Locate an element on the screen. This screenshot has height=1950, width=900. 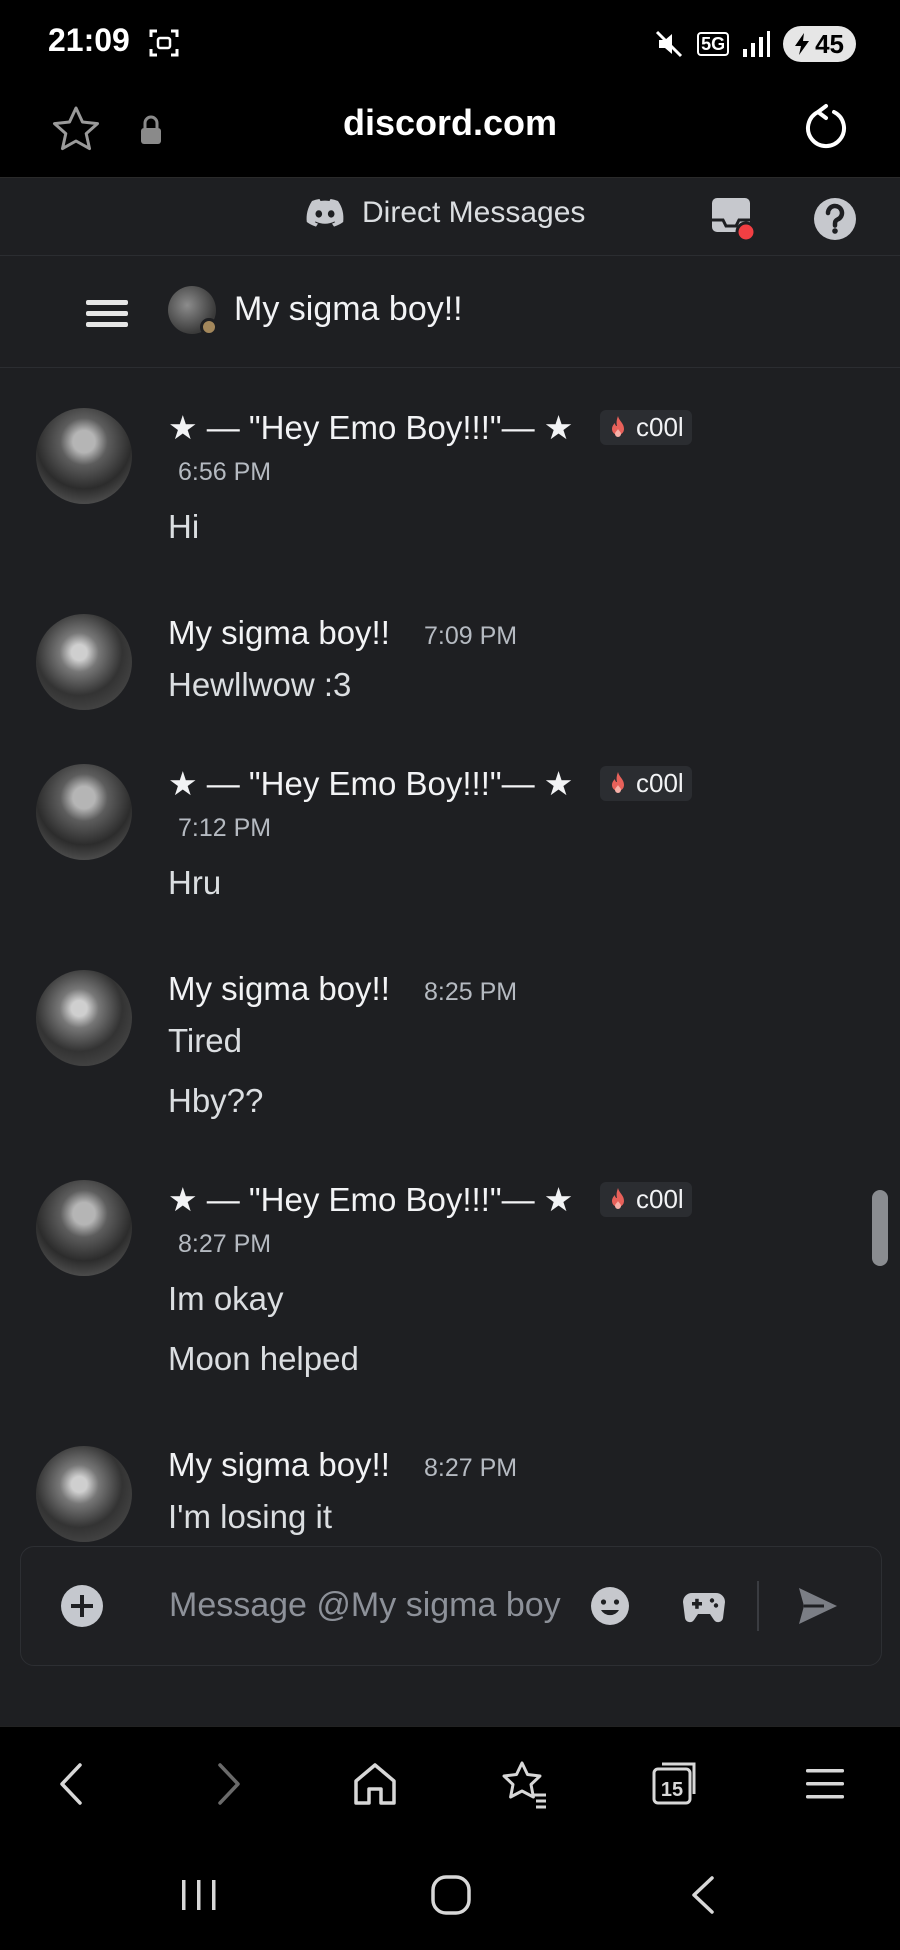
message-input is located at coordinates (384, 1605).